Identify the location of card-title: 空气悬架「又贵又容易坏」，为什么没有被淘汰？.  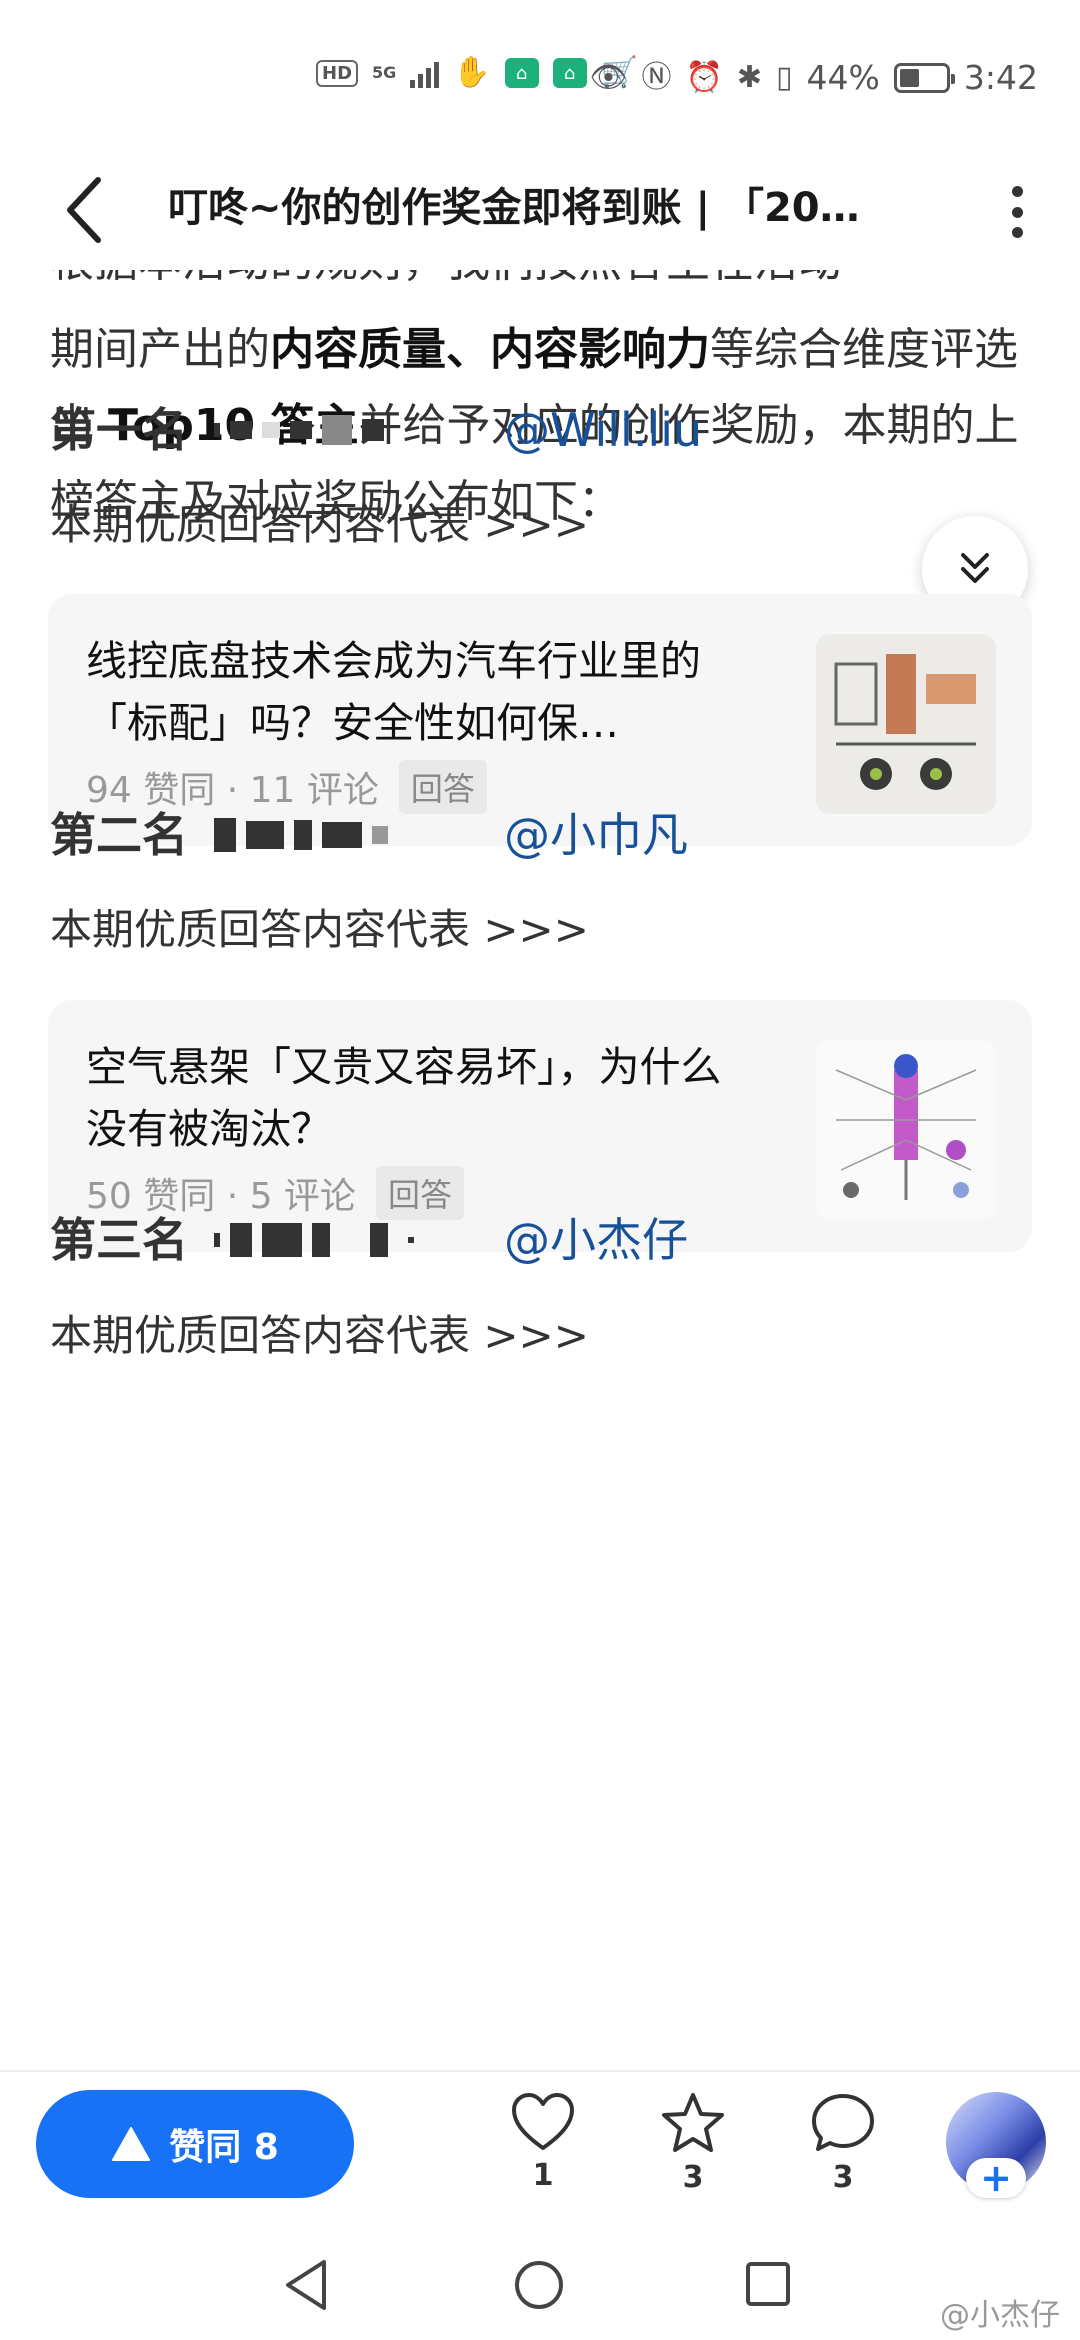
(404, 1098).